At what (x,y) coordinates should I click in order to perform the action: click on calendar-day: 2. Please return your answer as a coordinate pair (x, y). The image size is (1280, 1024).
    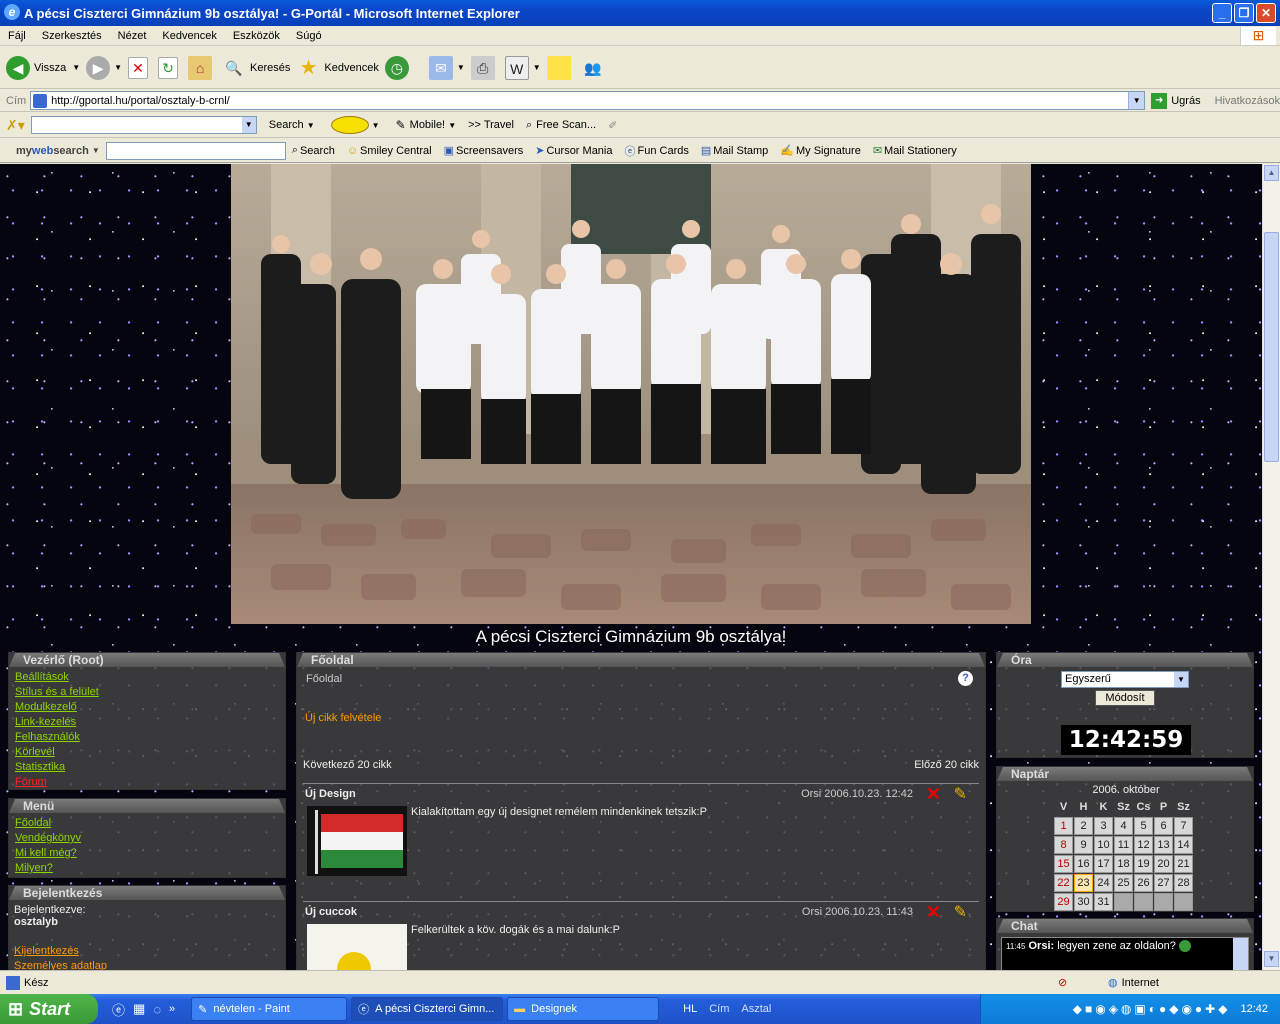
    Looking at the image, I should click on (1083, 826).